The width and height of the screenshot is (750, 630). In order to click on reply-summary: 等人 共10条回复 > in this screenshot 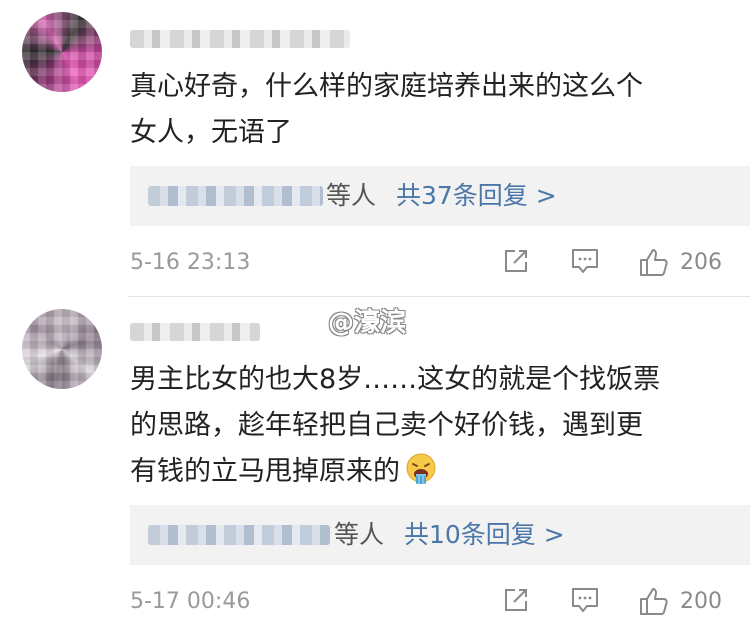, I will do `click(440, 535)`.